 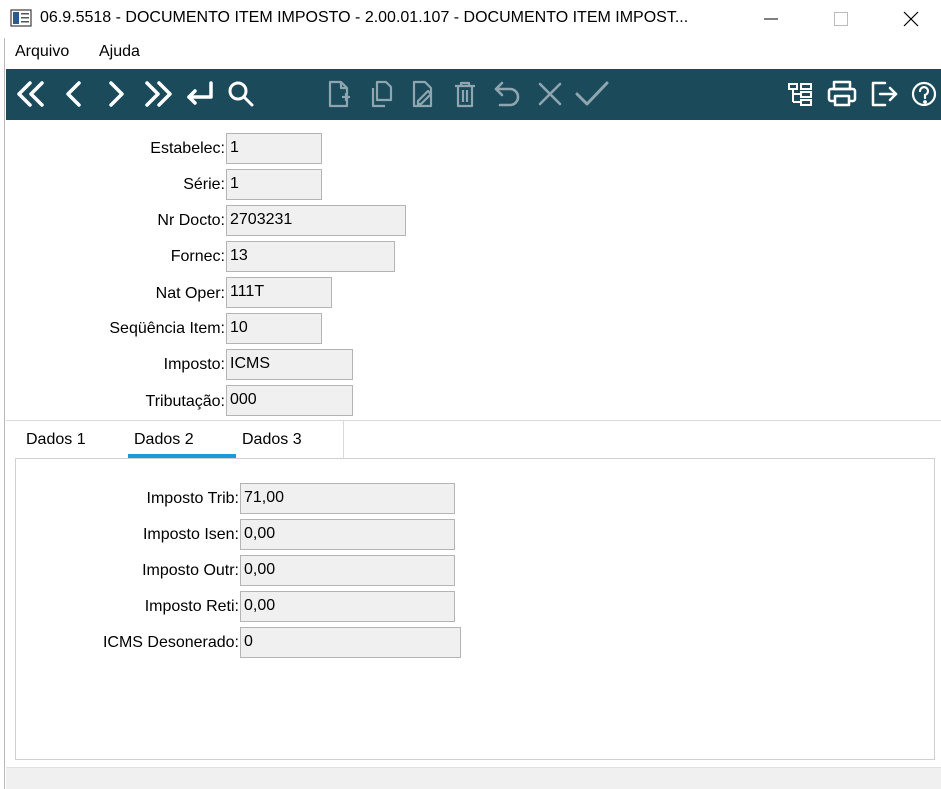 I want to click on nr-docto-label: Nr Docto:, so click(x=191, y=220).